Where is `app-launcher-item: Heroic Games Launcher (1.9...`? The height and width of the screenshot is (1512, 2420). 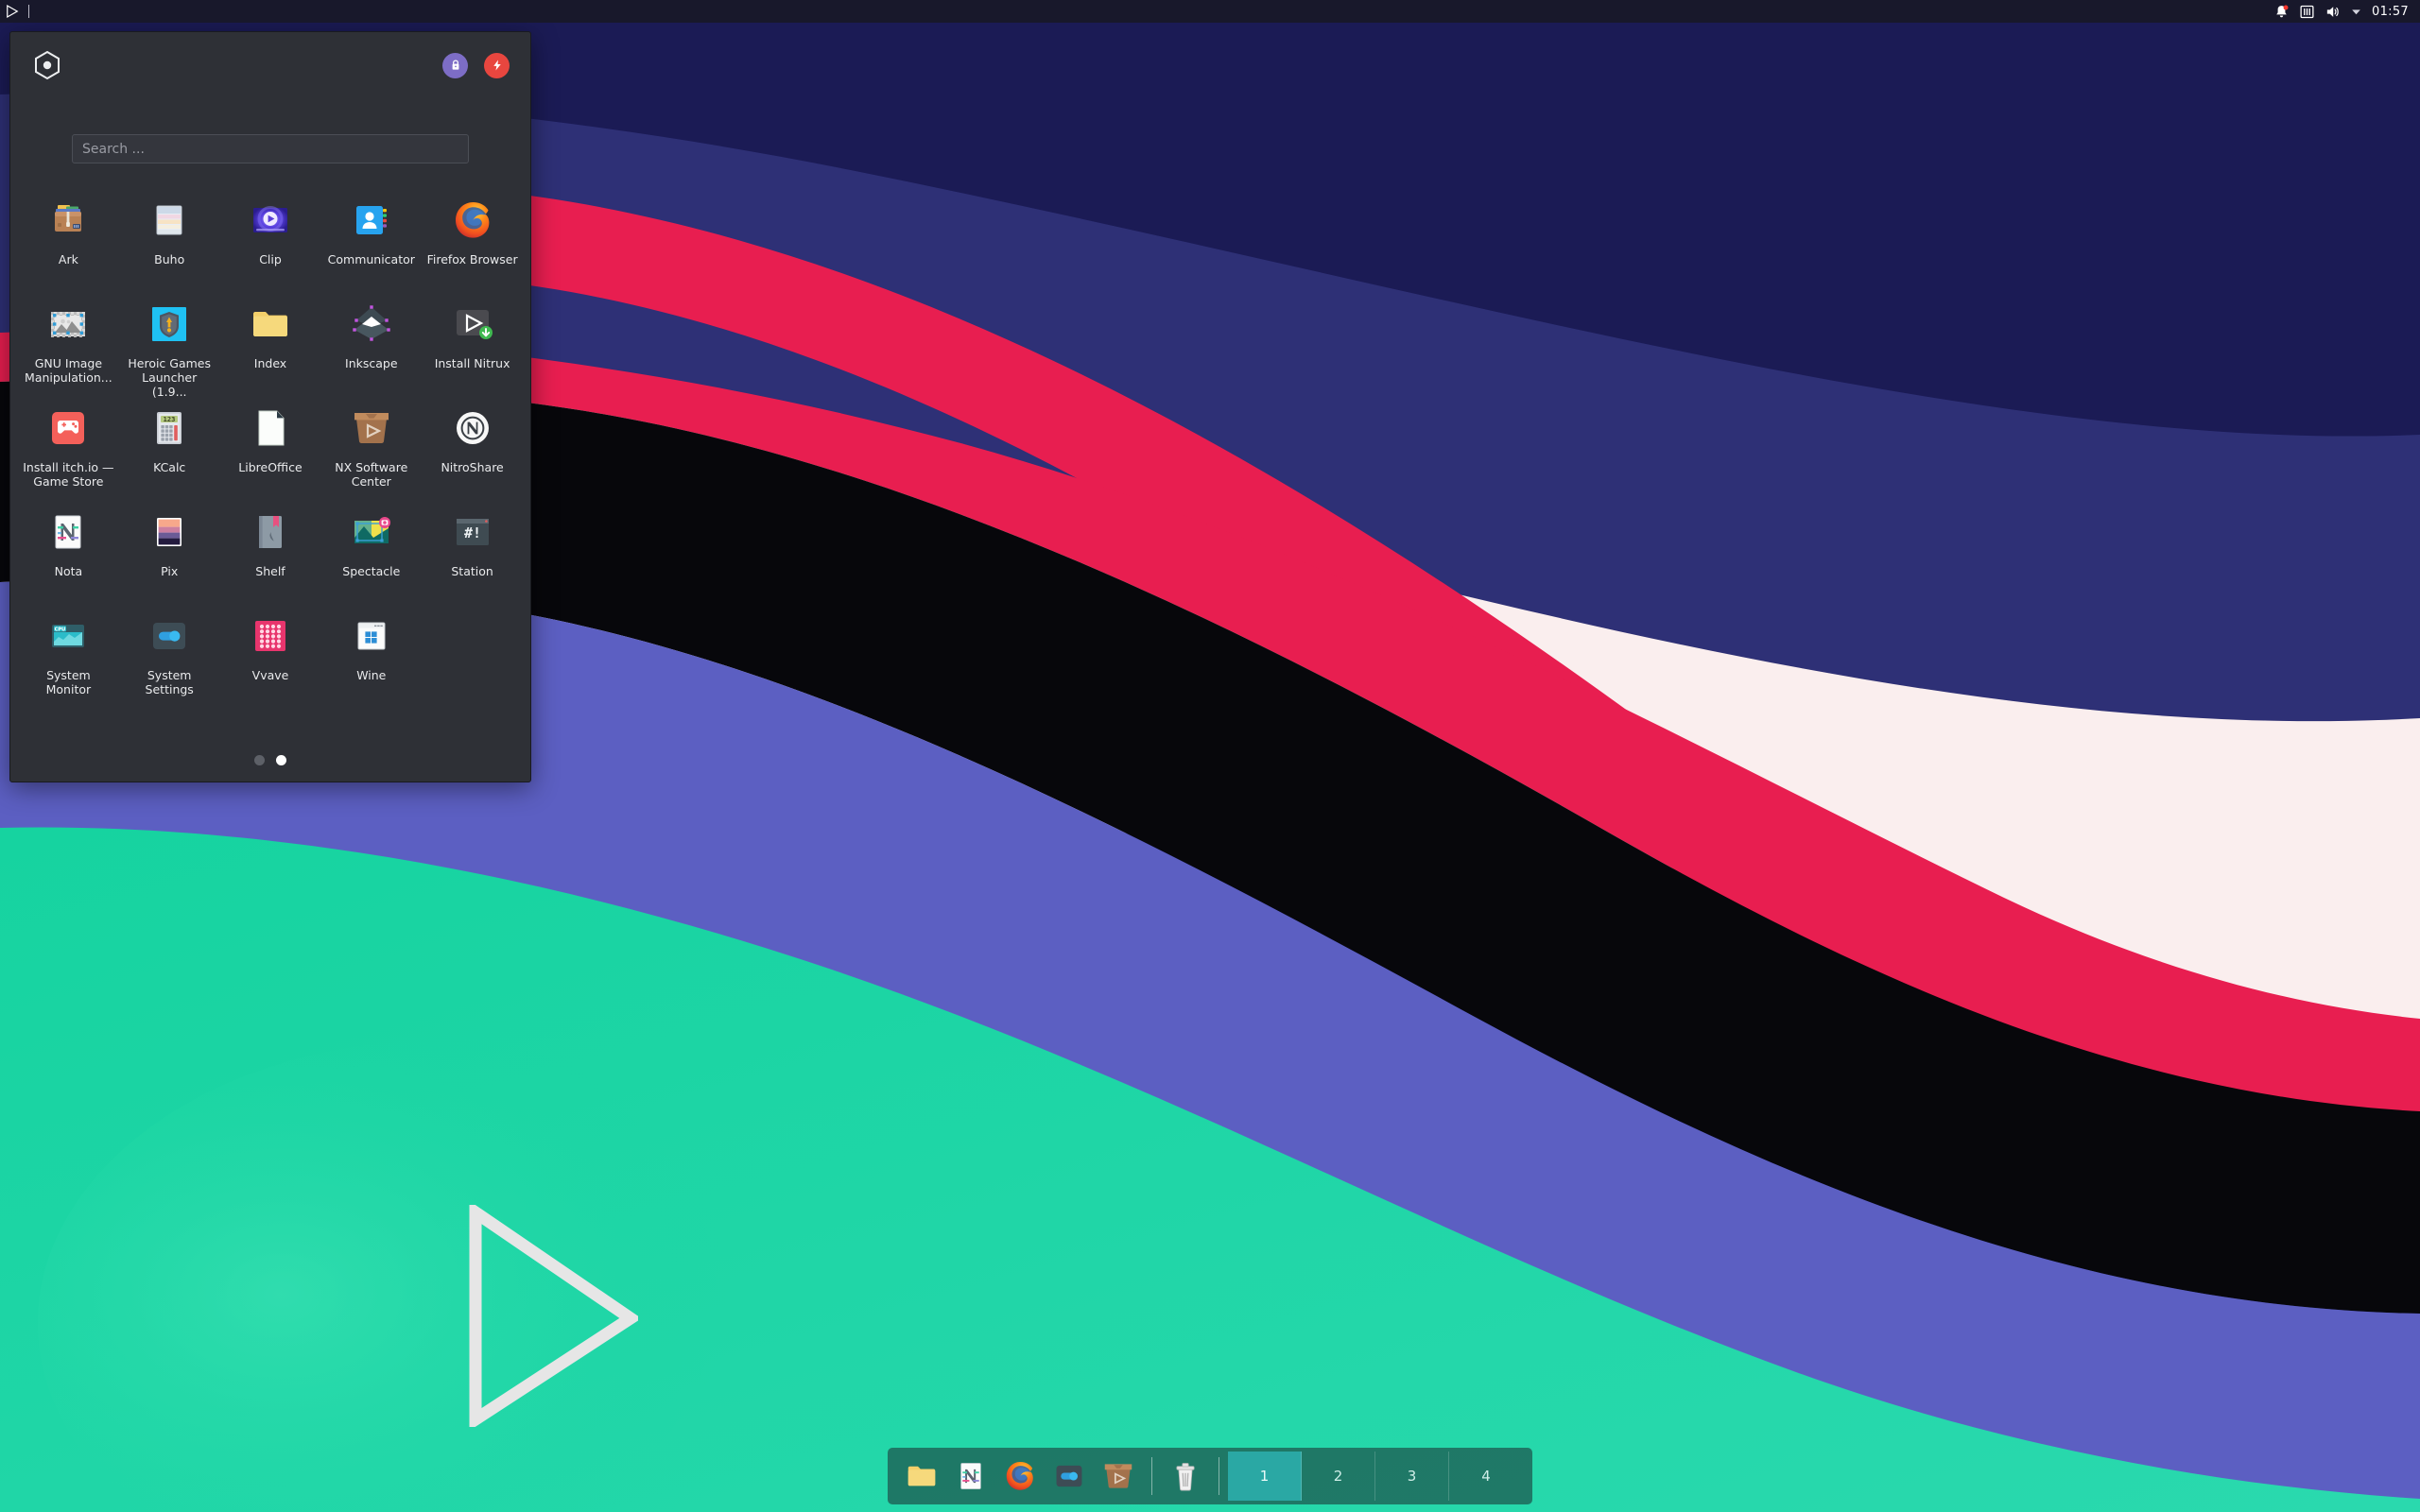 app-launcher-item: Heroic Games Launcher (1.9... is located at coordinates (169, 348).